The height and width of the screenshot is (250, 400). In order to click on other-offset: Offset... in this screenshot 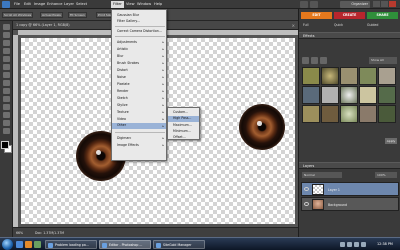, I will do `click(179, 137)`.